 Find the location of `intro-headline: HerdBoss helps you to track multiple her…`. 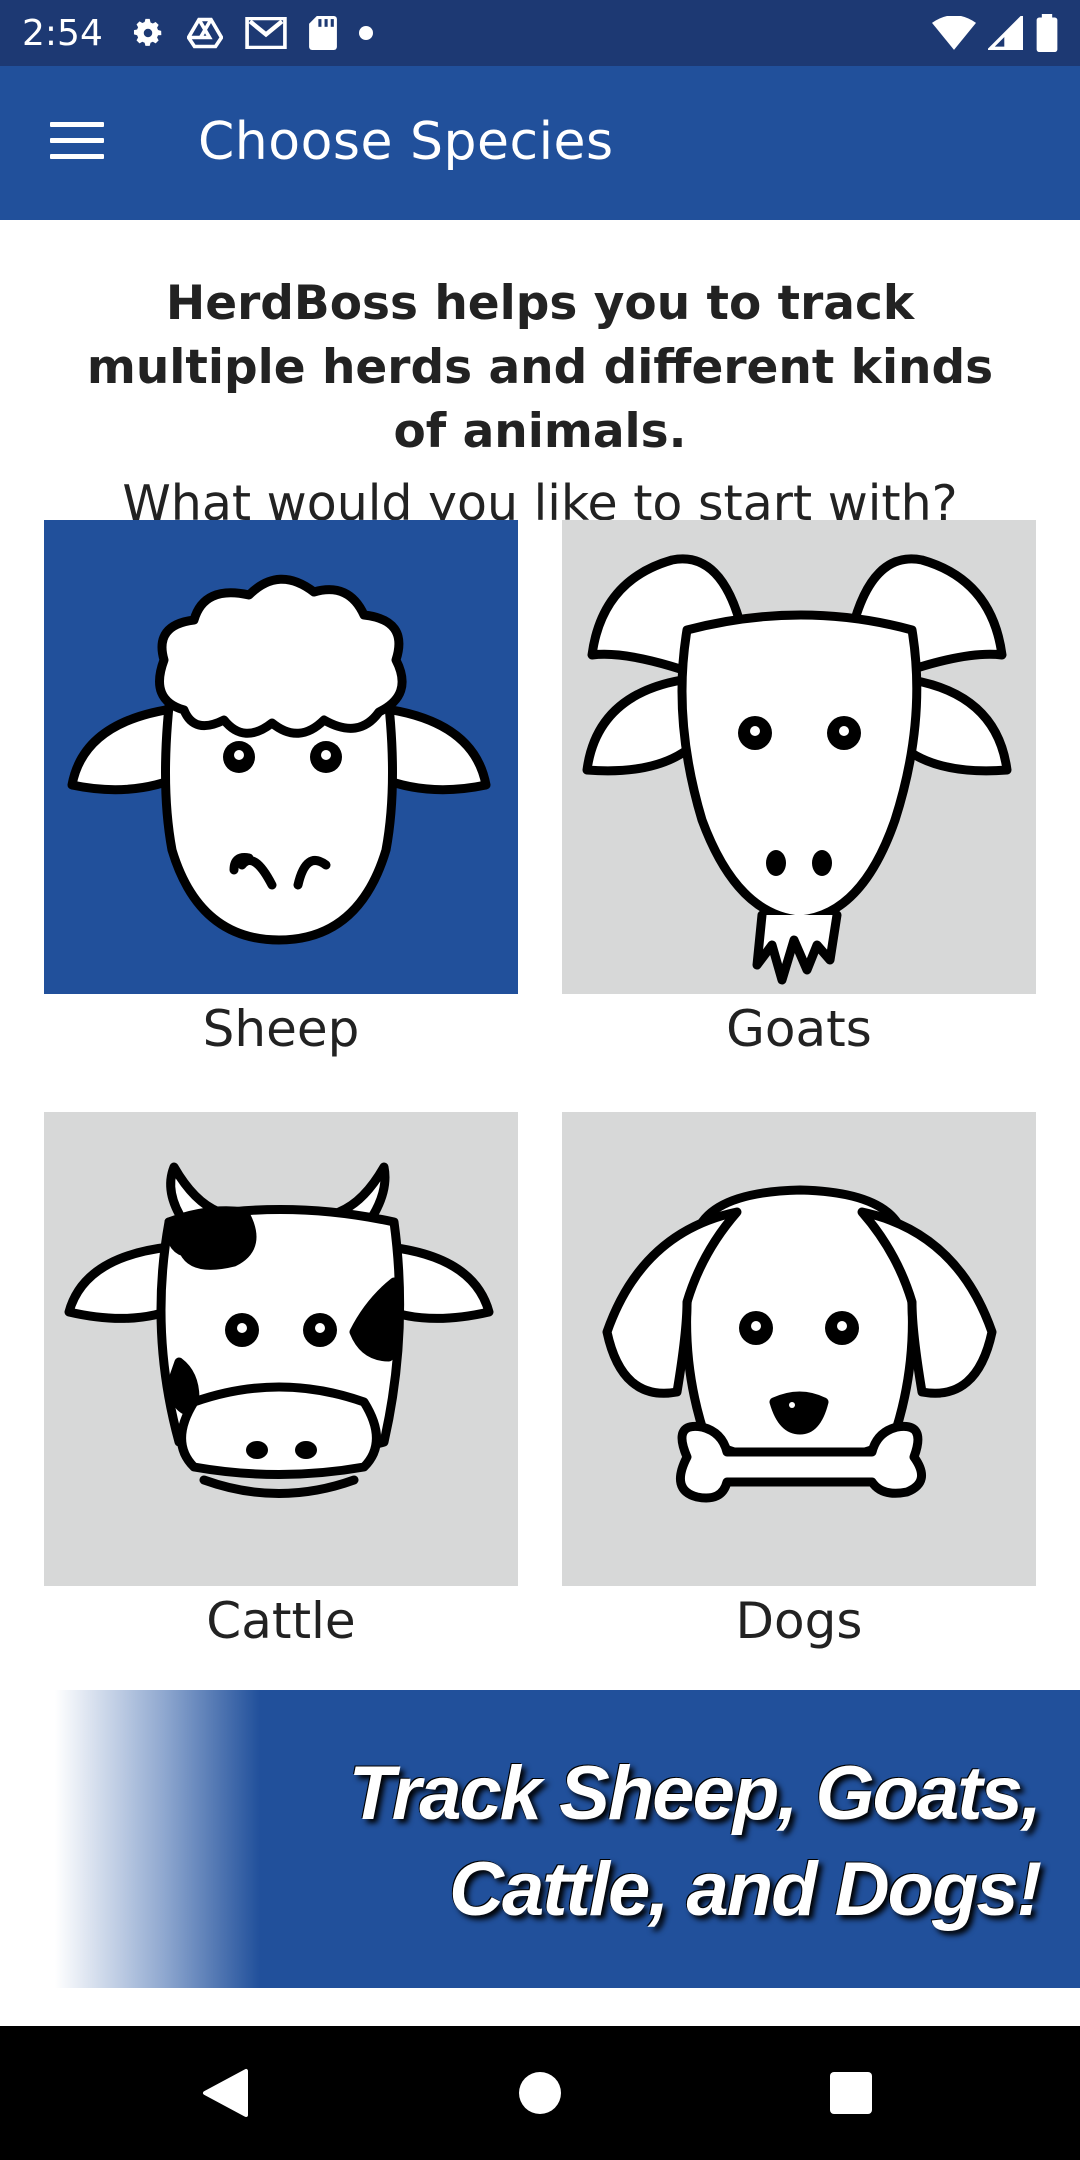

intro-headline: HerdBoss helps you to track multiple her… is located at coordinates (540, 367).